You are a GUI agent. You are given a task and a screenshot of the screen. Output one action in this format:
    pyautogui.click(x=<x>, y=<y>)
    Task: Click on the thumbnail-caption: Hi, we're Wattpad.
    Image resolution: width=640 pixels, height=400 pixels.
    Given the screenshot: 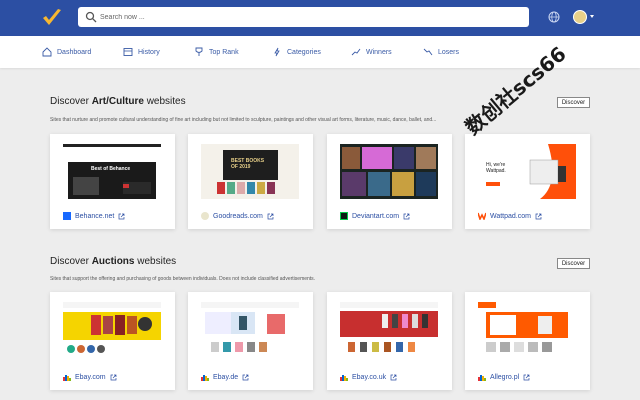 What is the action you would take?
    pyautogui.click(x=496, y=168)
    